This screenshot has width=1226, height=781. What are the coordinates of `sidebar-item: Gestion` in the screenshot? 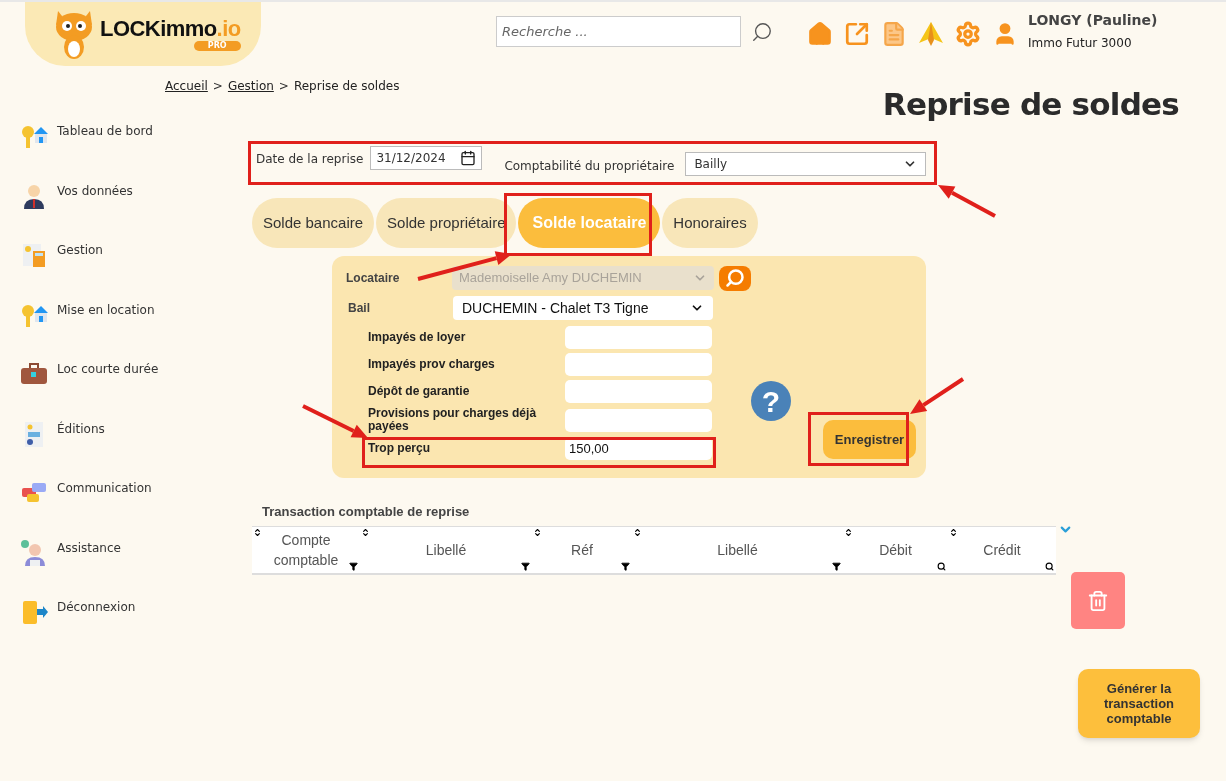 It's located at (134, 271).